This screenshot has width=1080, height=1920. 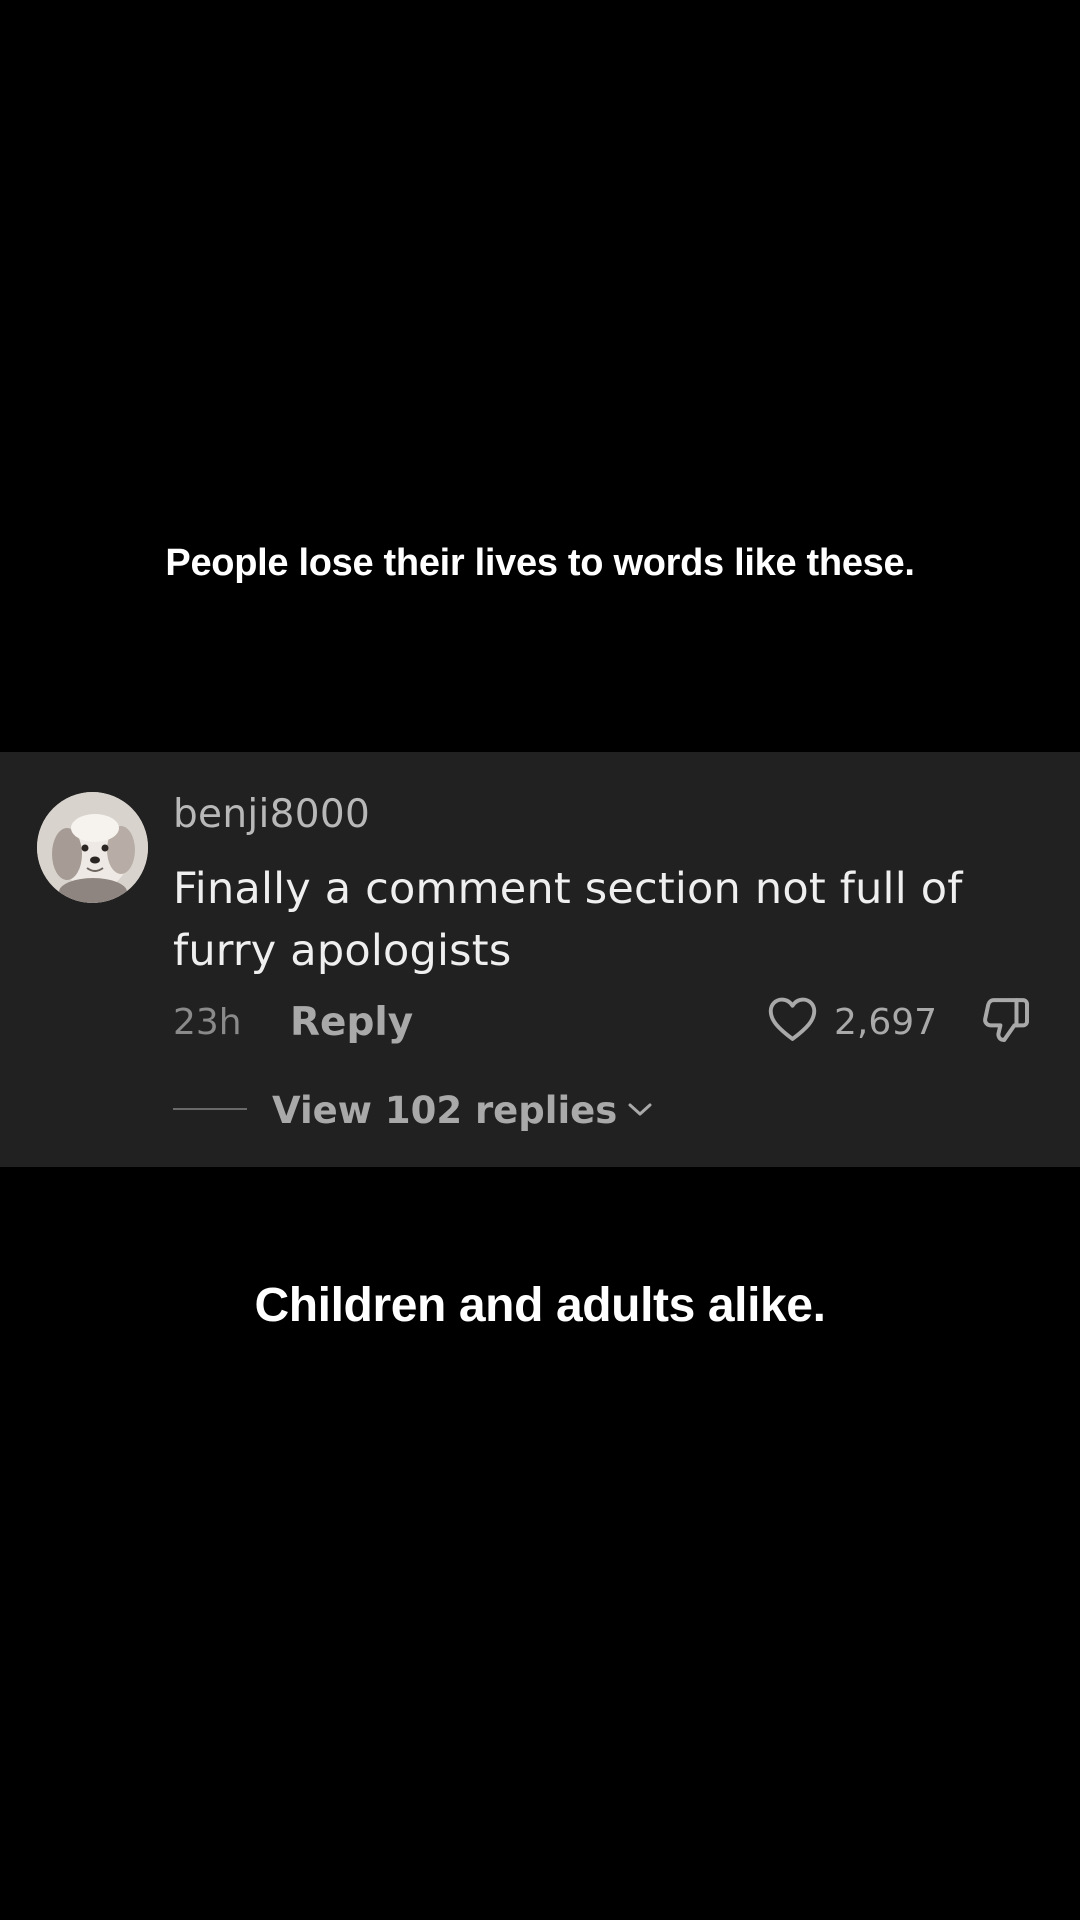 I want to click on comment-username: benji8000, so click(x=271, y=814).